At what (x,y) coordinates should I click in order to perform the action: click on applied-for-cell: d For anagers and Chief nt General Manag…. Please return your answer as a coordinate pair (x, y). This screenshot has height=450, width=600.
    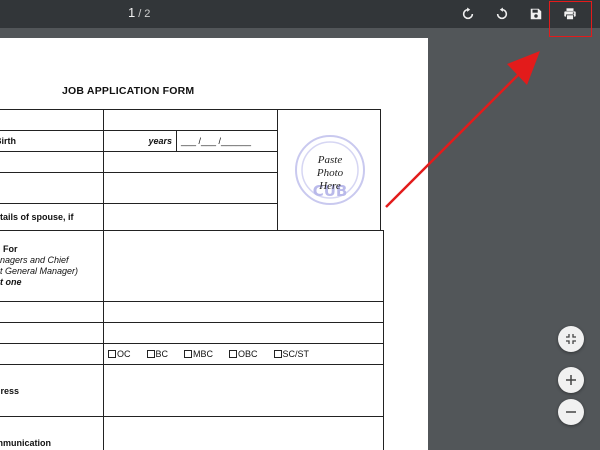
    Looking at the image, I should click on (52, 266).